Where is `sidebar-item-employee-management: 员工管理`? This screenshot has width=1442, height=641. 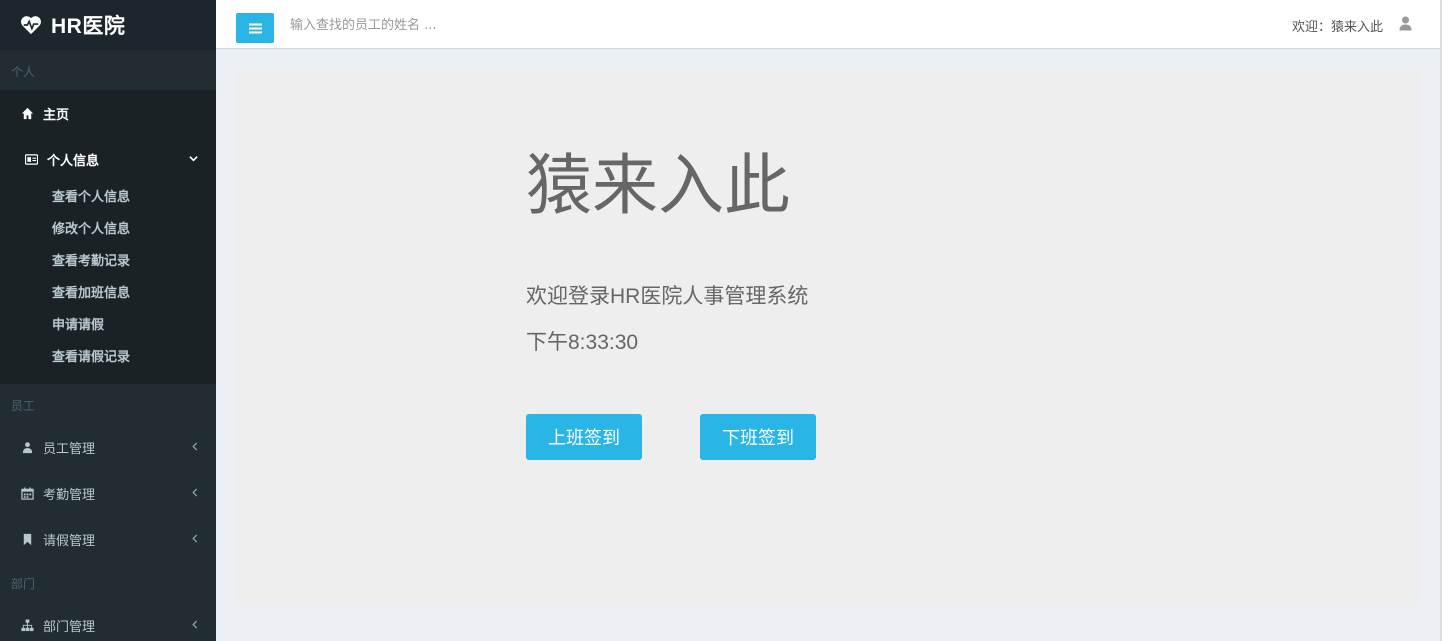
sidebar-item-employee-management: 员工管理 is located at coordinates (108, 447).